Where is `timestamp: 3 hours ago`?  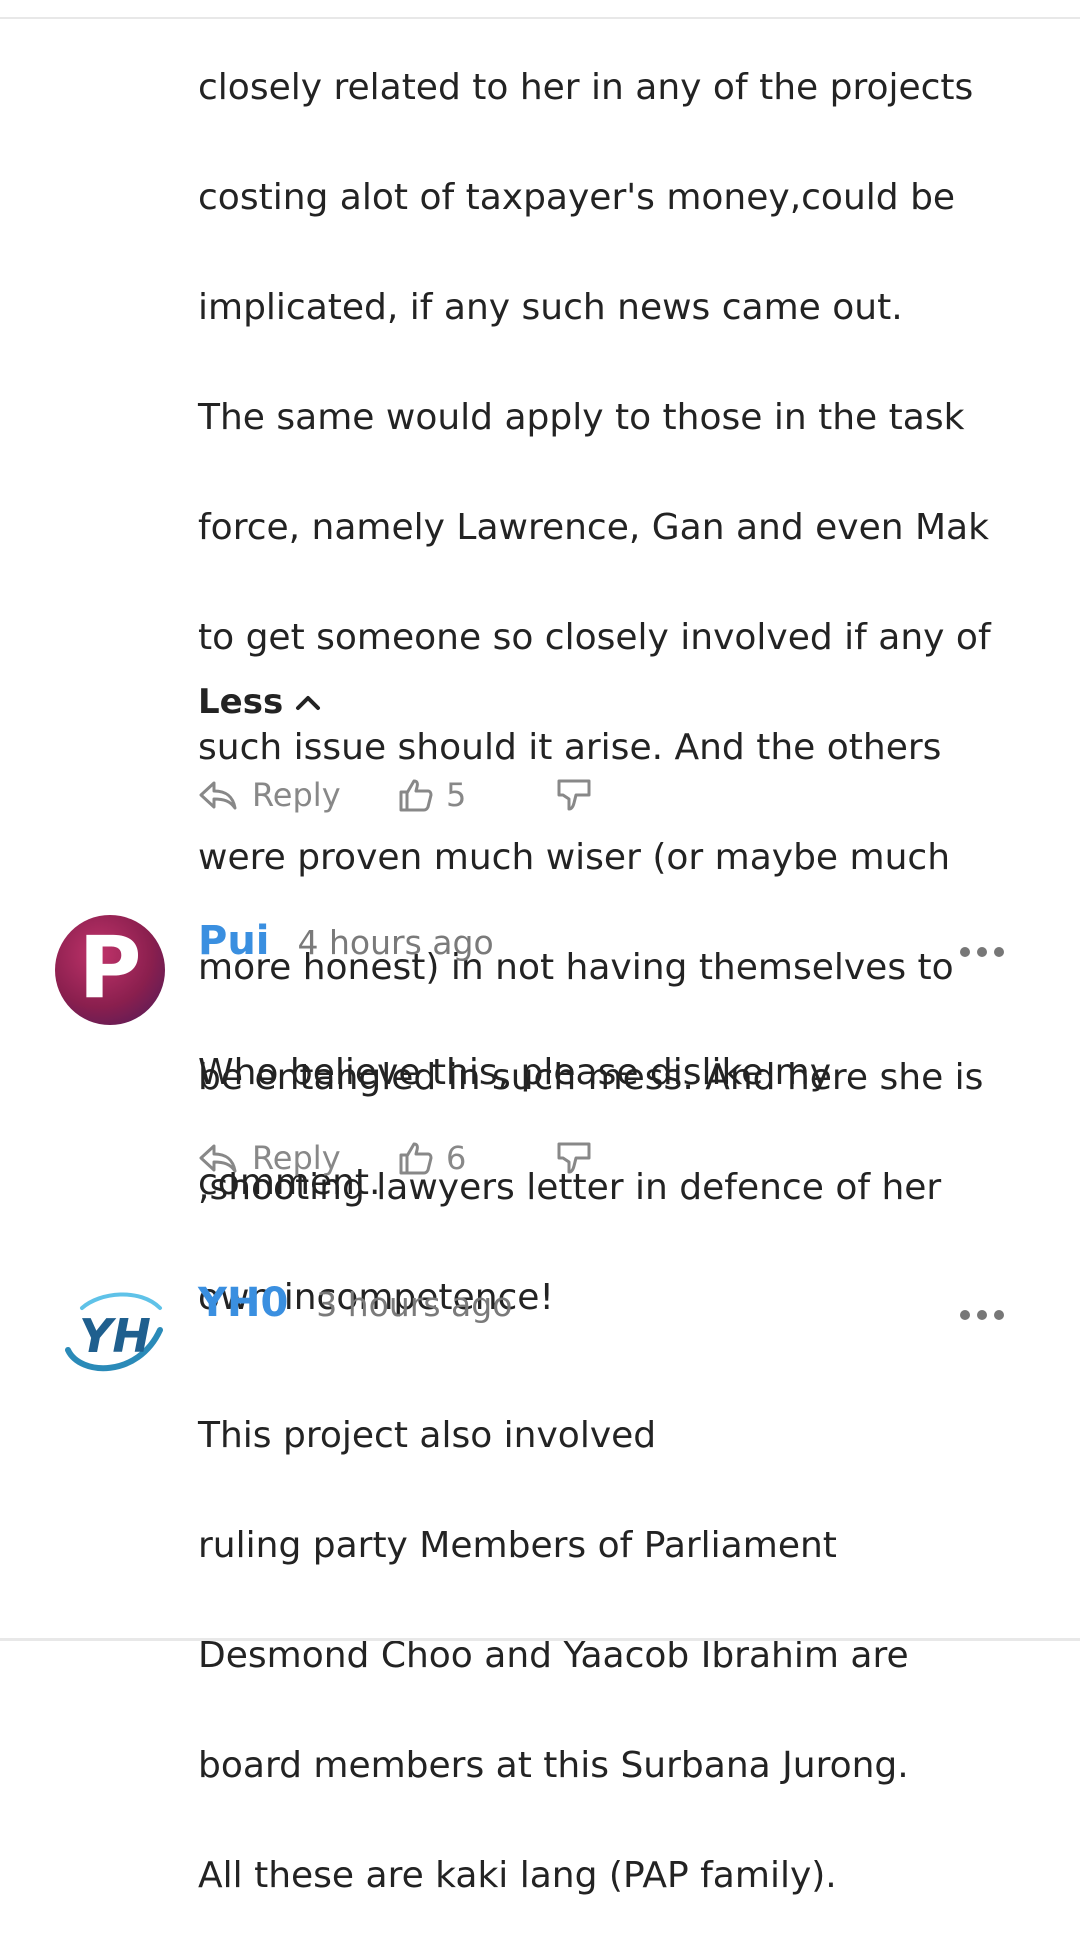 timestamp: 3 hours ago is located at coordinates (414, 1304).